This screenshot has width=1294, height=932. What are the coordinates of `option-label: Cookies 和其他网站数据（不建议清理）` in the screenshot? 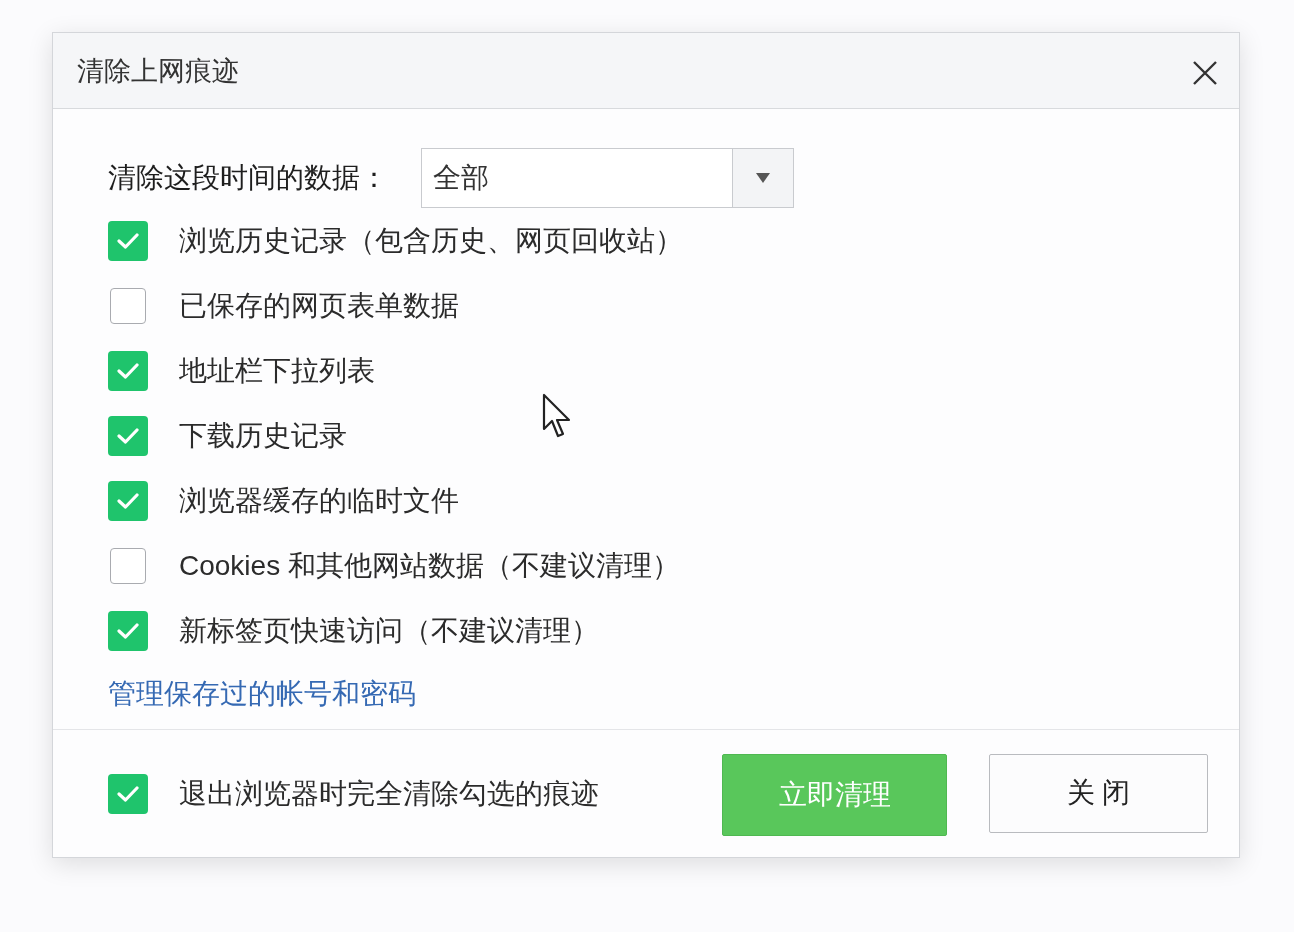 It's located at (429, 565).